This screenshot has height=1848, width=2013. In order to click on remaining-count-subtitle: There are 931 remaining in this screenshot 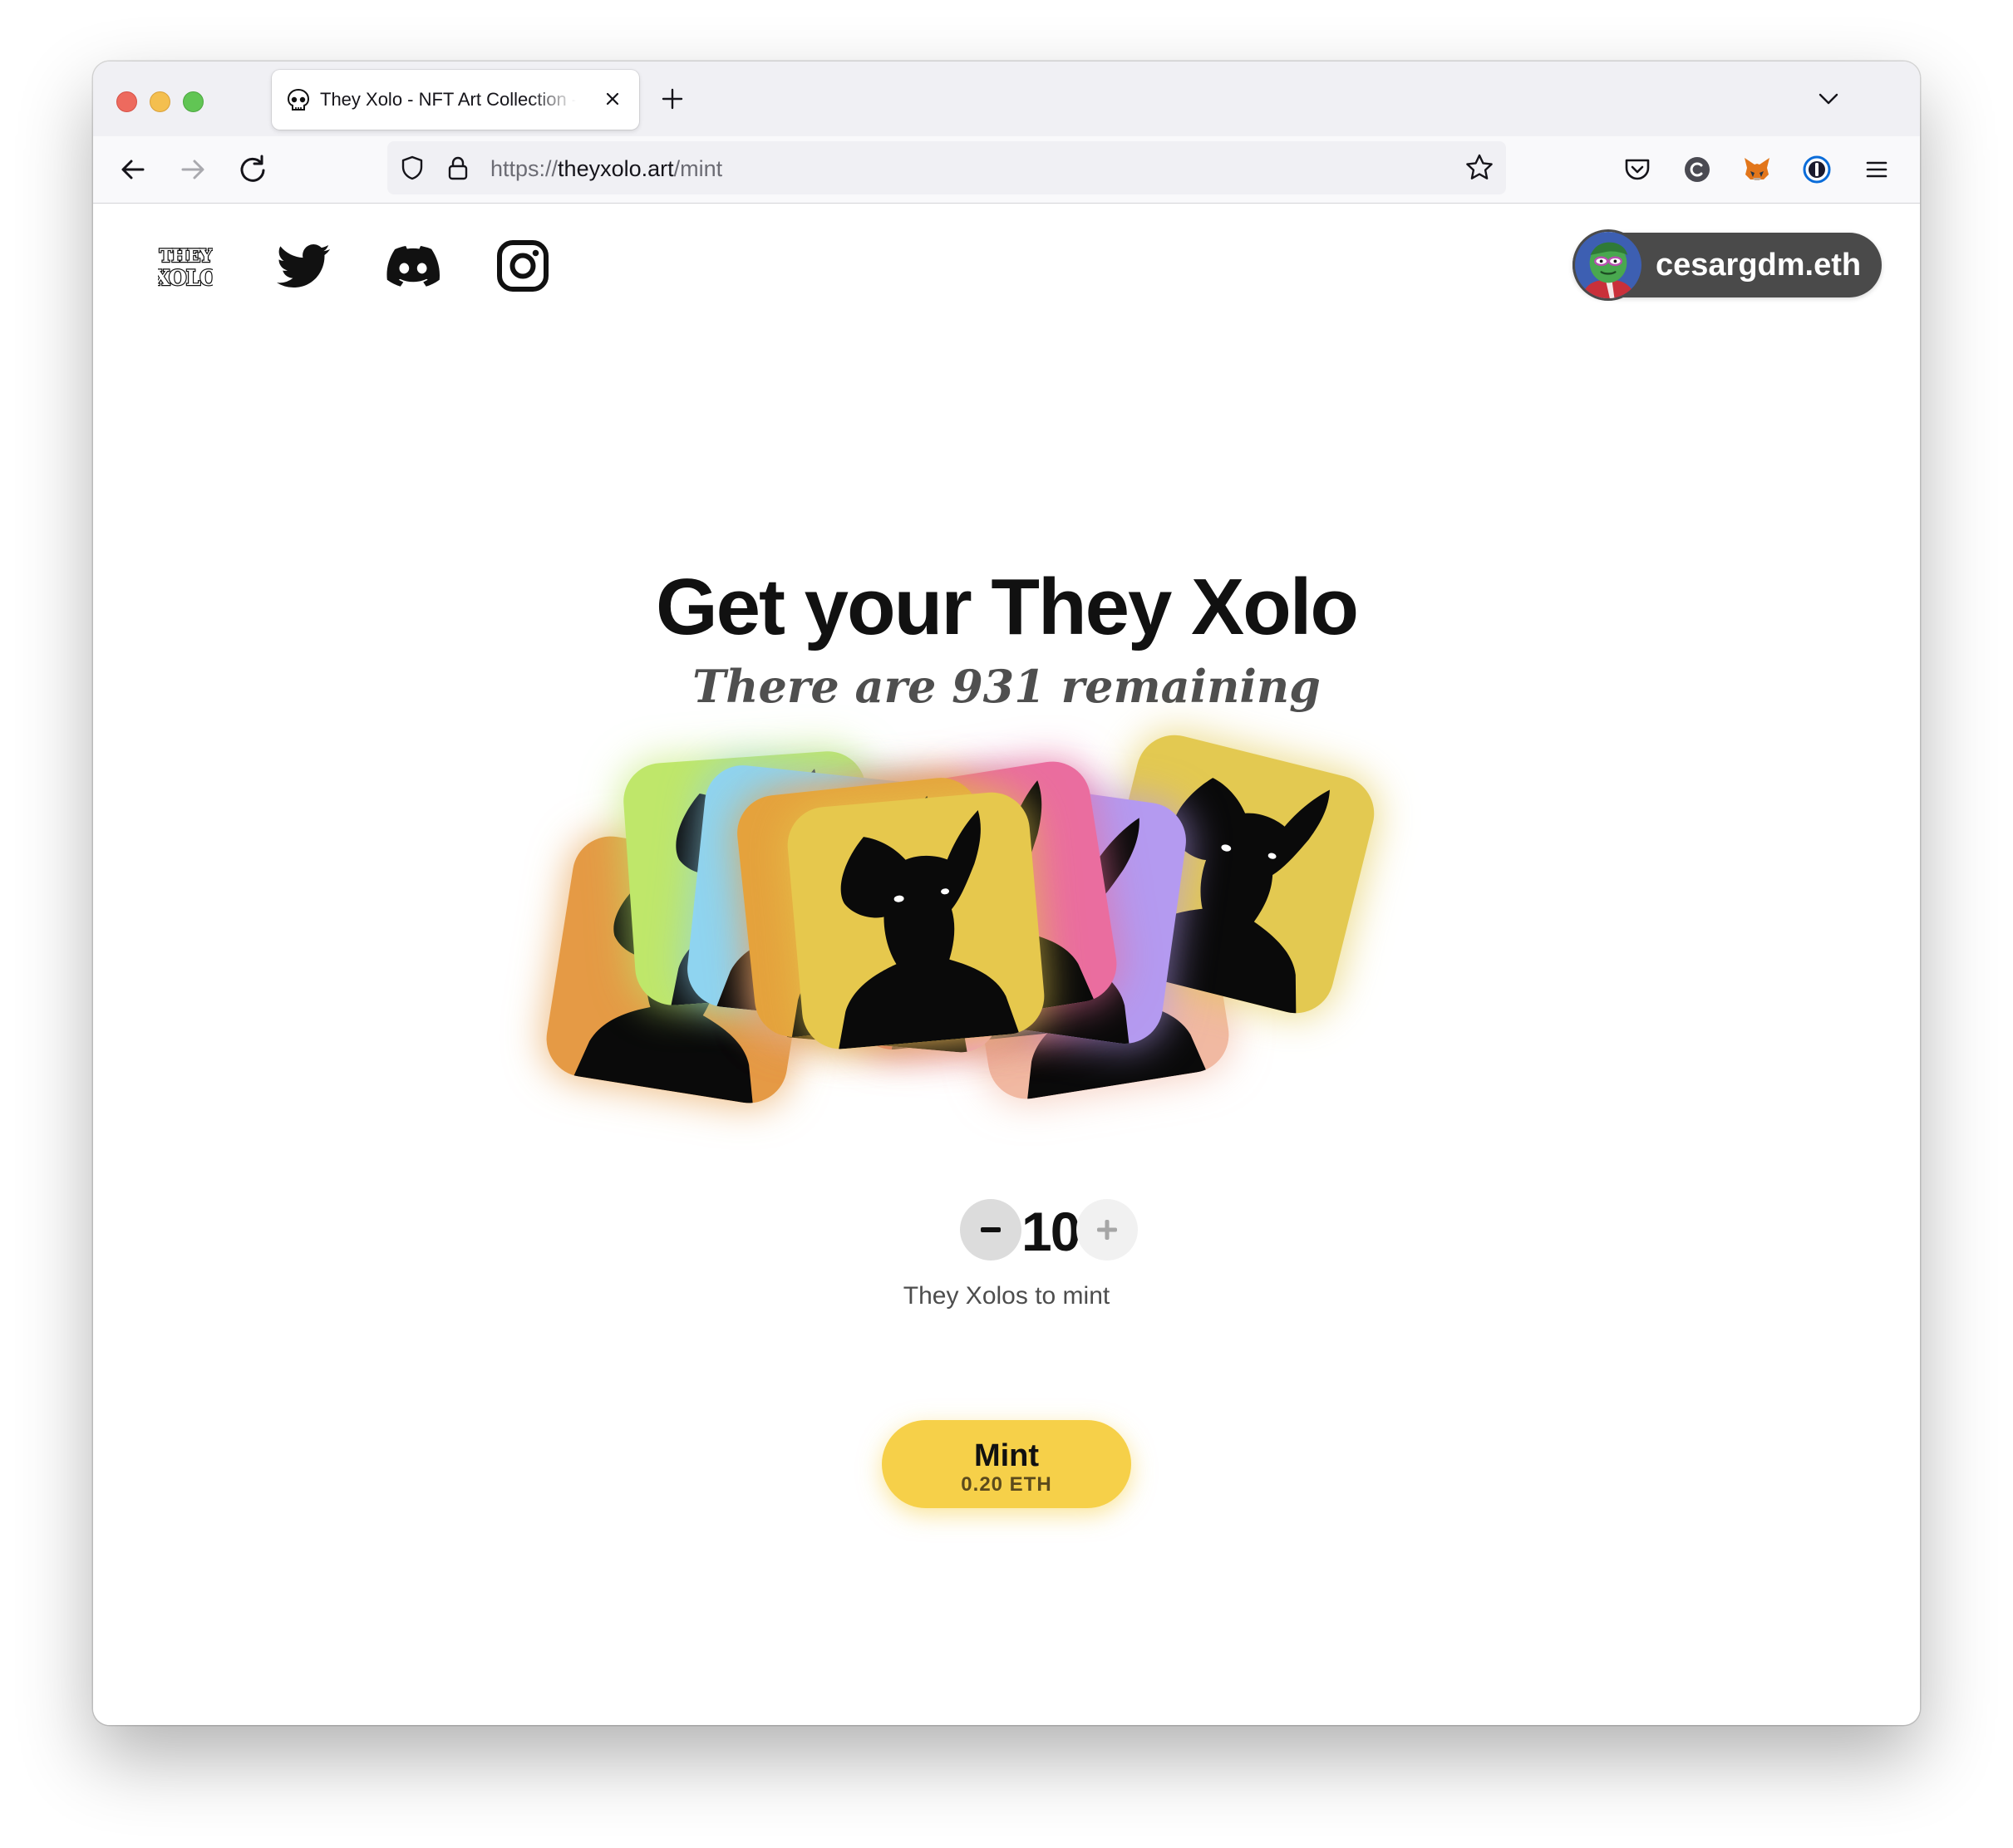, I will do `click(1007, 687)`.